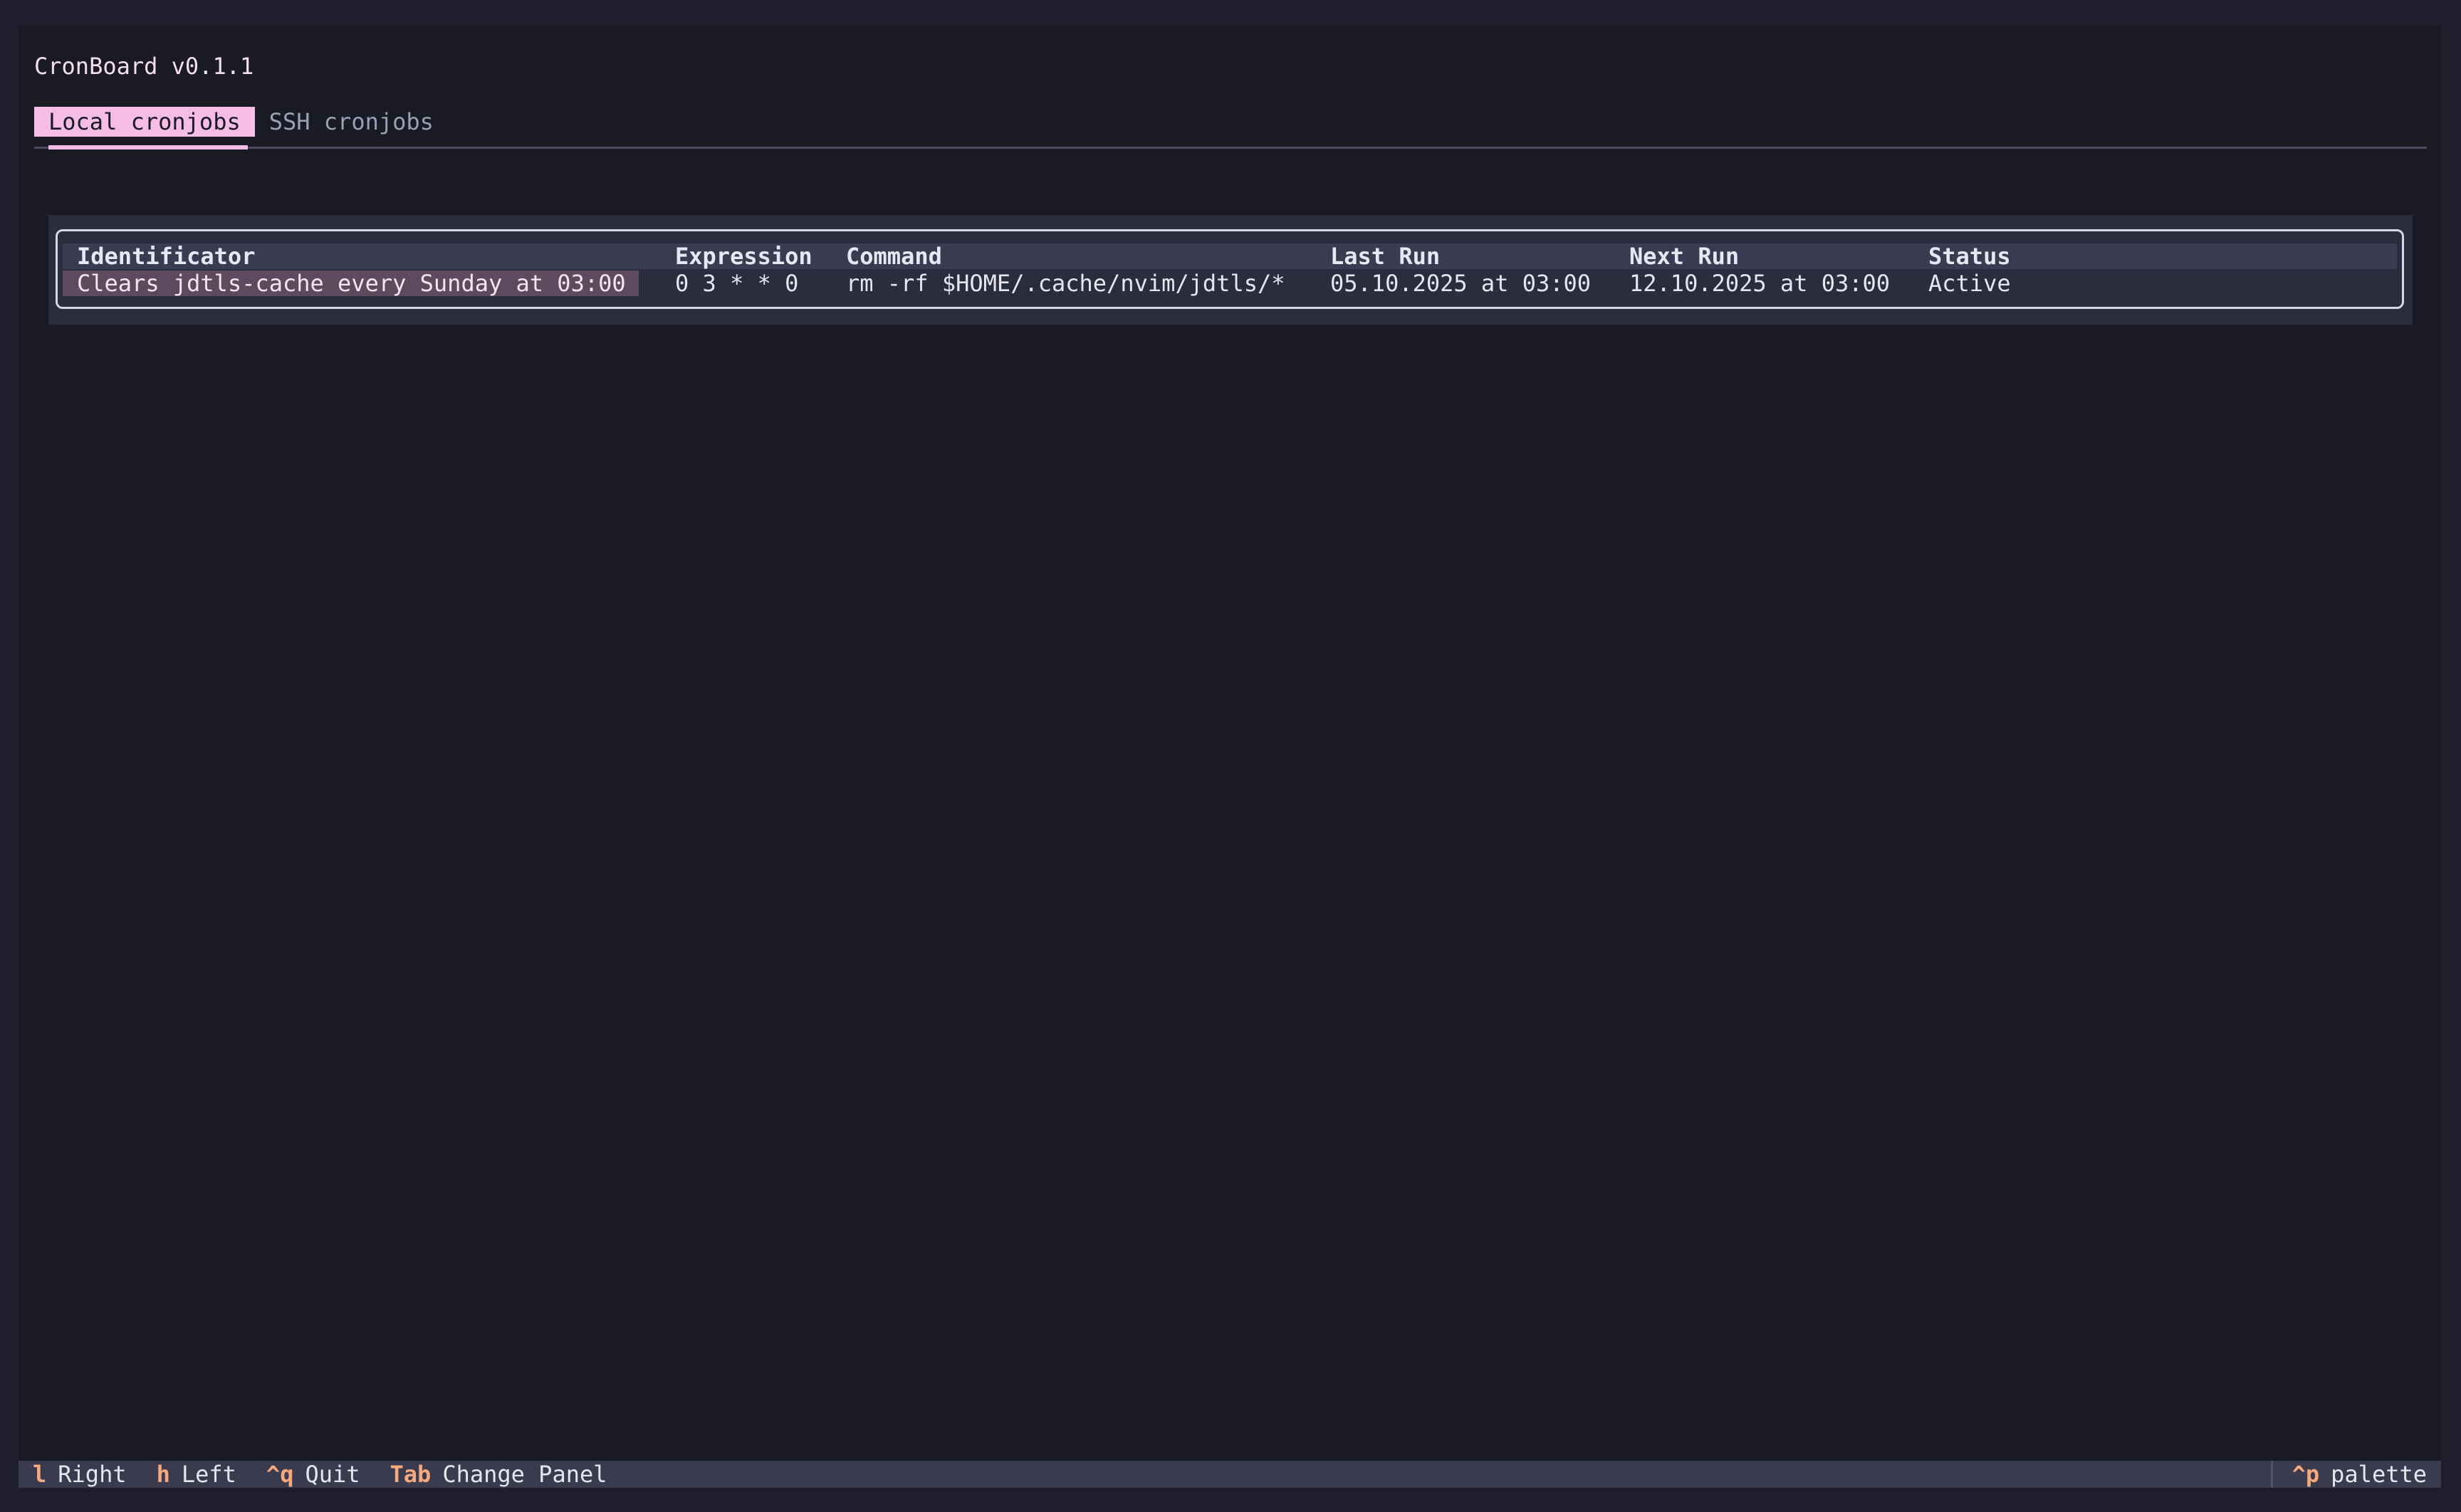 The width and height of the screenshot is (2461, 1512). What do you see at coordinates (144, 66) in the screenshot?
I see `app-title: CronBoard v0.1.1` at bounding box center [144, 66].